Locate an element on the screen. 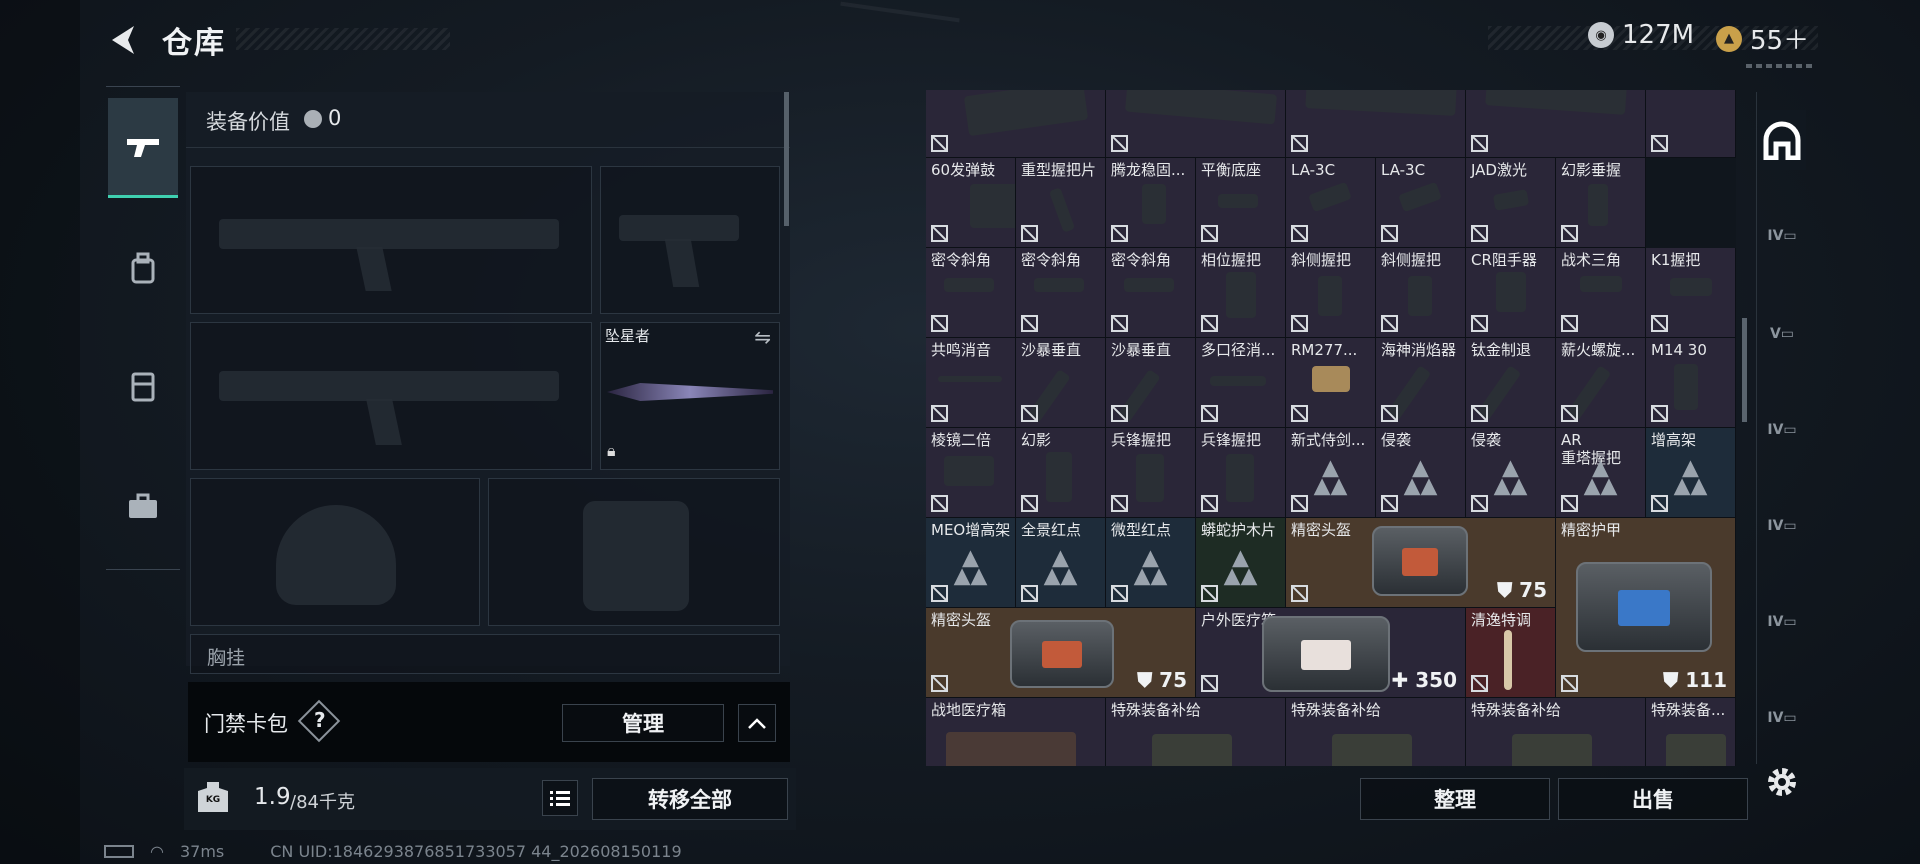  stash-item: CR阻手器 is located at coordinates (1511, 293).